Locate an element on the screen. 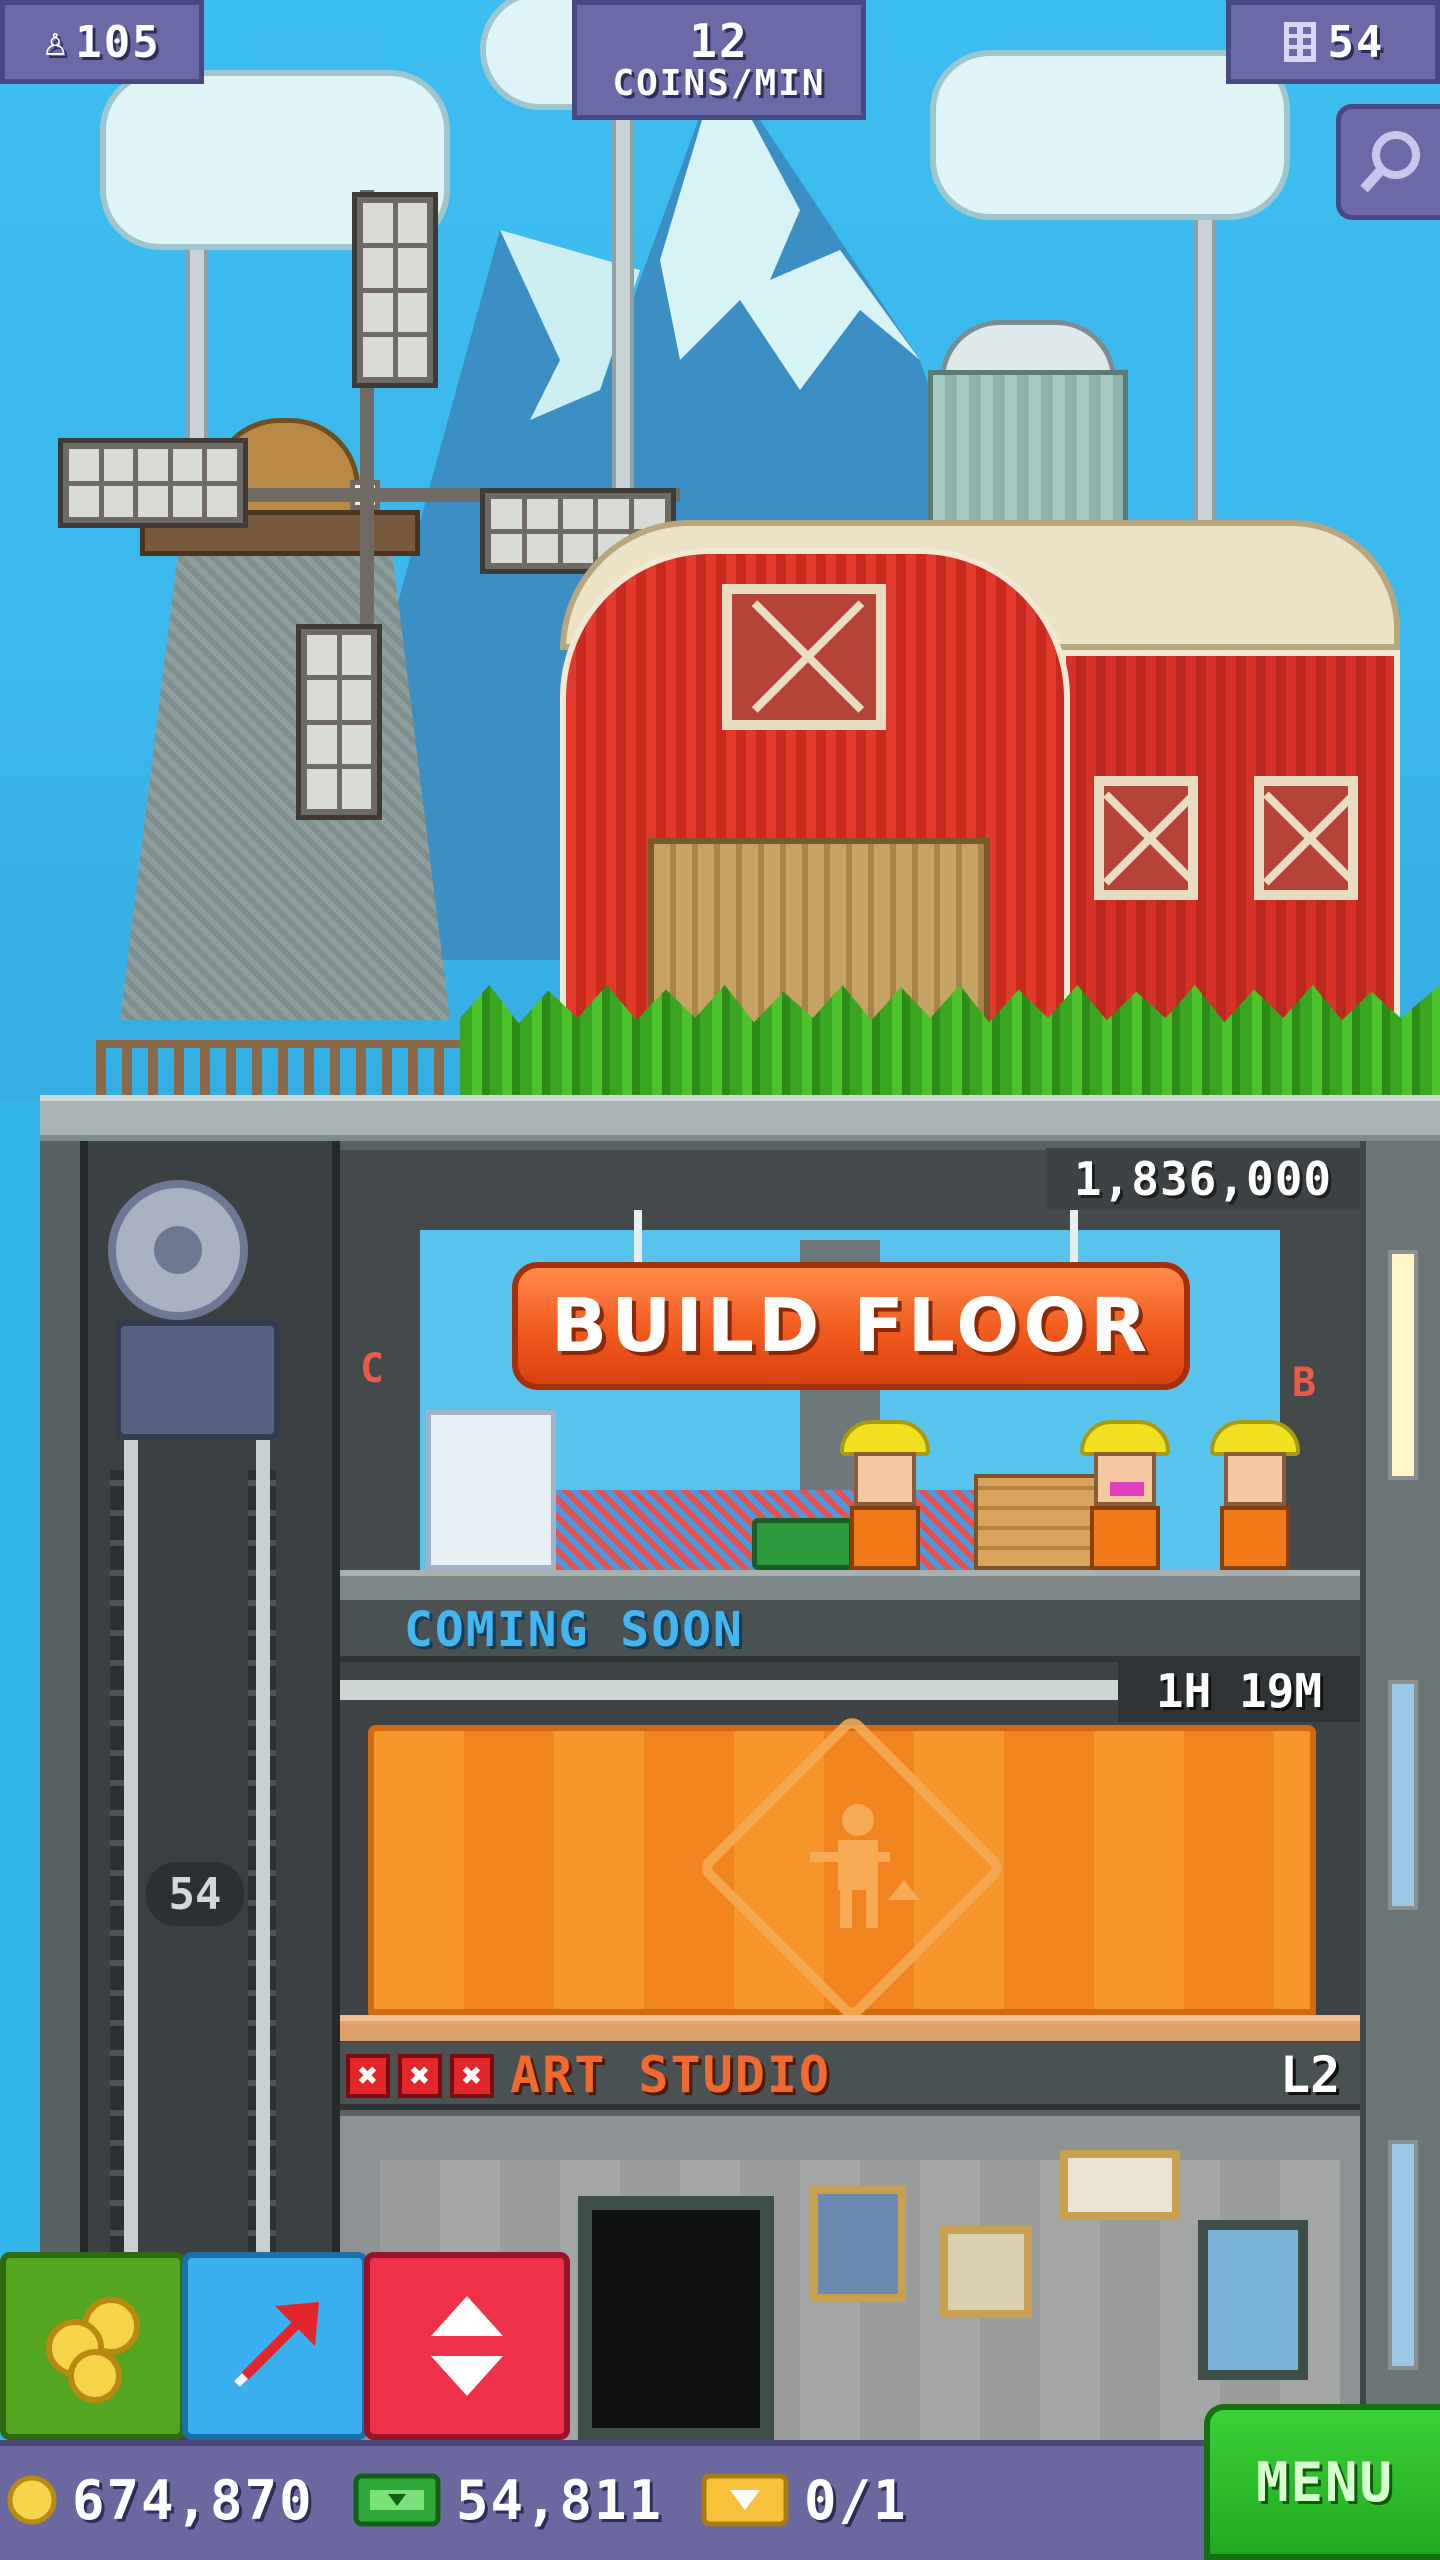  toolbox is located at coordinates (803, 1544).